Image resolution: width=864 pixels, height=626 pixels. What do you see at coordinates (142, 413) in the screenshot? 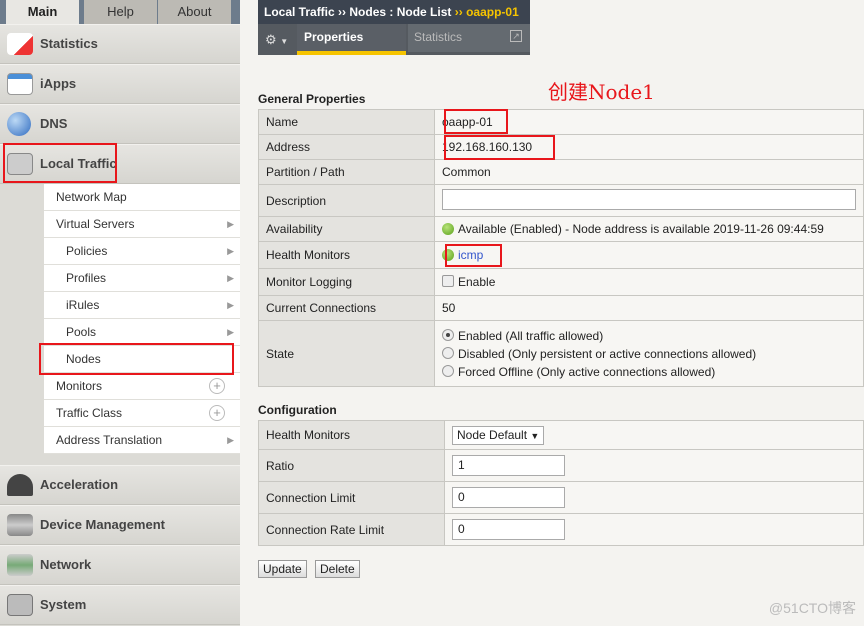
I see `sidebar-subitem-traffic-class: Traffic Class +` at bounding box center [142, 413].